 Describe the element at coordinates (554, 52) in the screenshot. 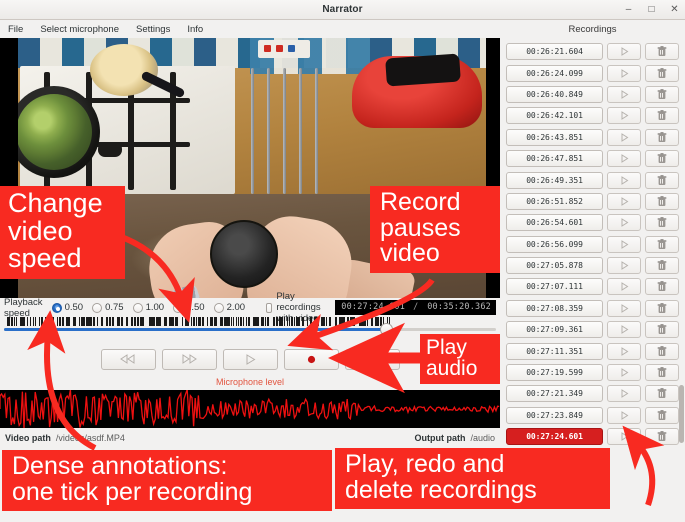

I see `recording-timestamp: 00:26:21.604` at that location.